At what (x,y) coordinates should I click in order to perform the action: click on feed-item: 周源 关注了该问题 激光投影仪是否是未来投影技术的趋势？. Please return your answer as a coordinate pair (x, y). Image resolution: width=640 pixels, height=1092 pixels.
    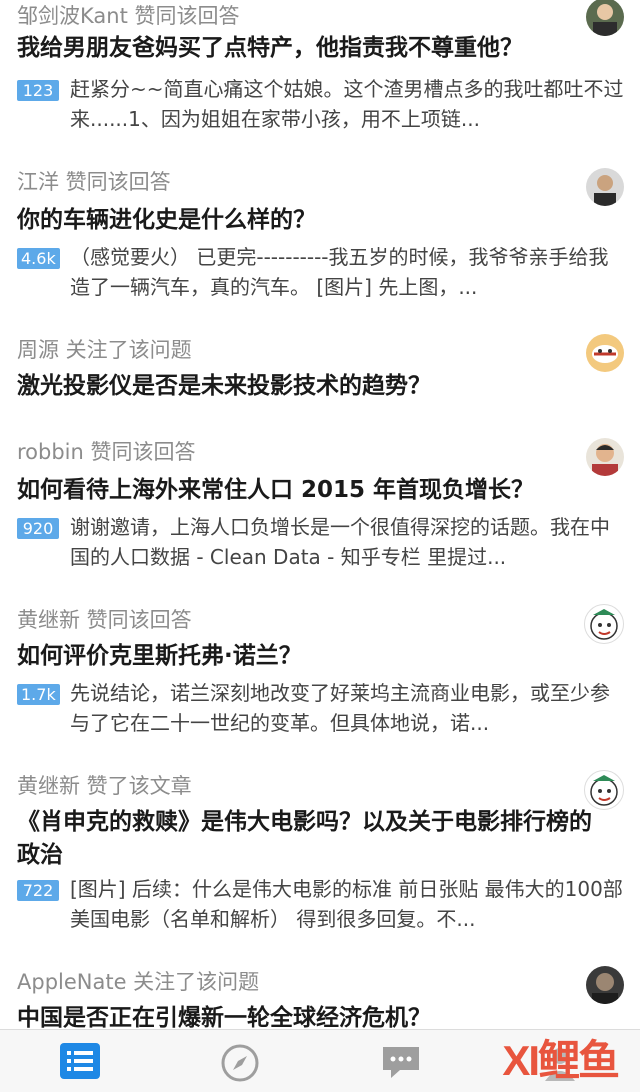
    Looking at the image, I should click on (320, 367).